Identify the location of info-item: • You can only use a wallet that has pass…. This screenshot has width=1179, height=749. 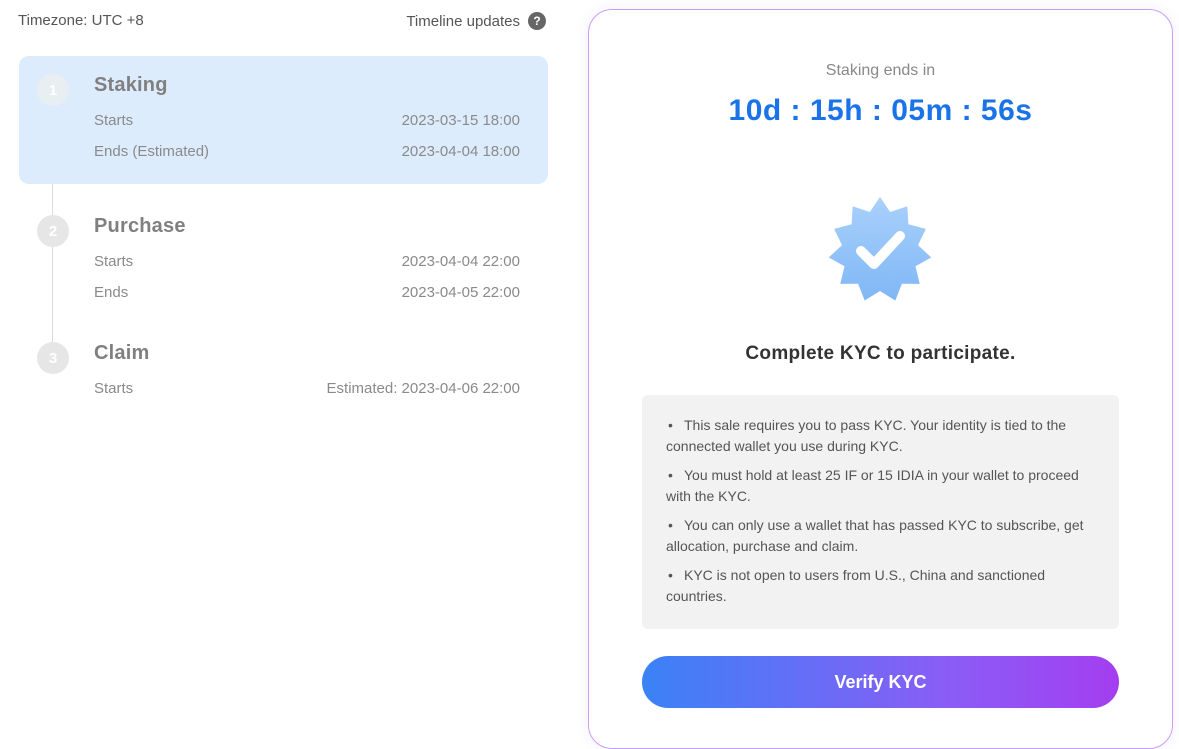
(875, 535).